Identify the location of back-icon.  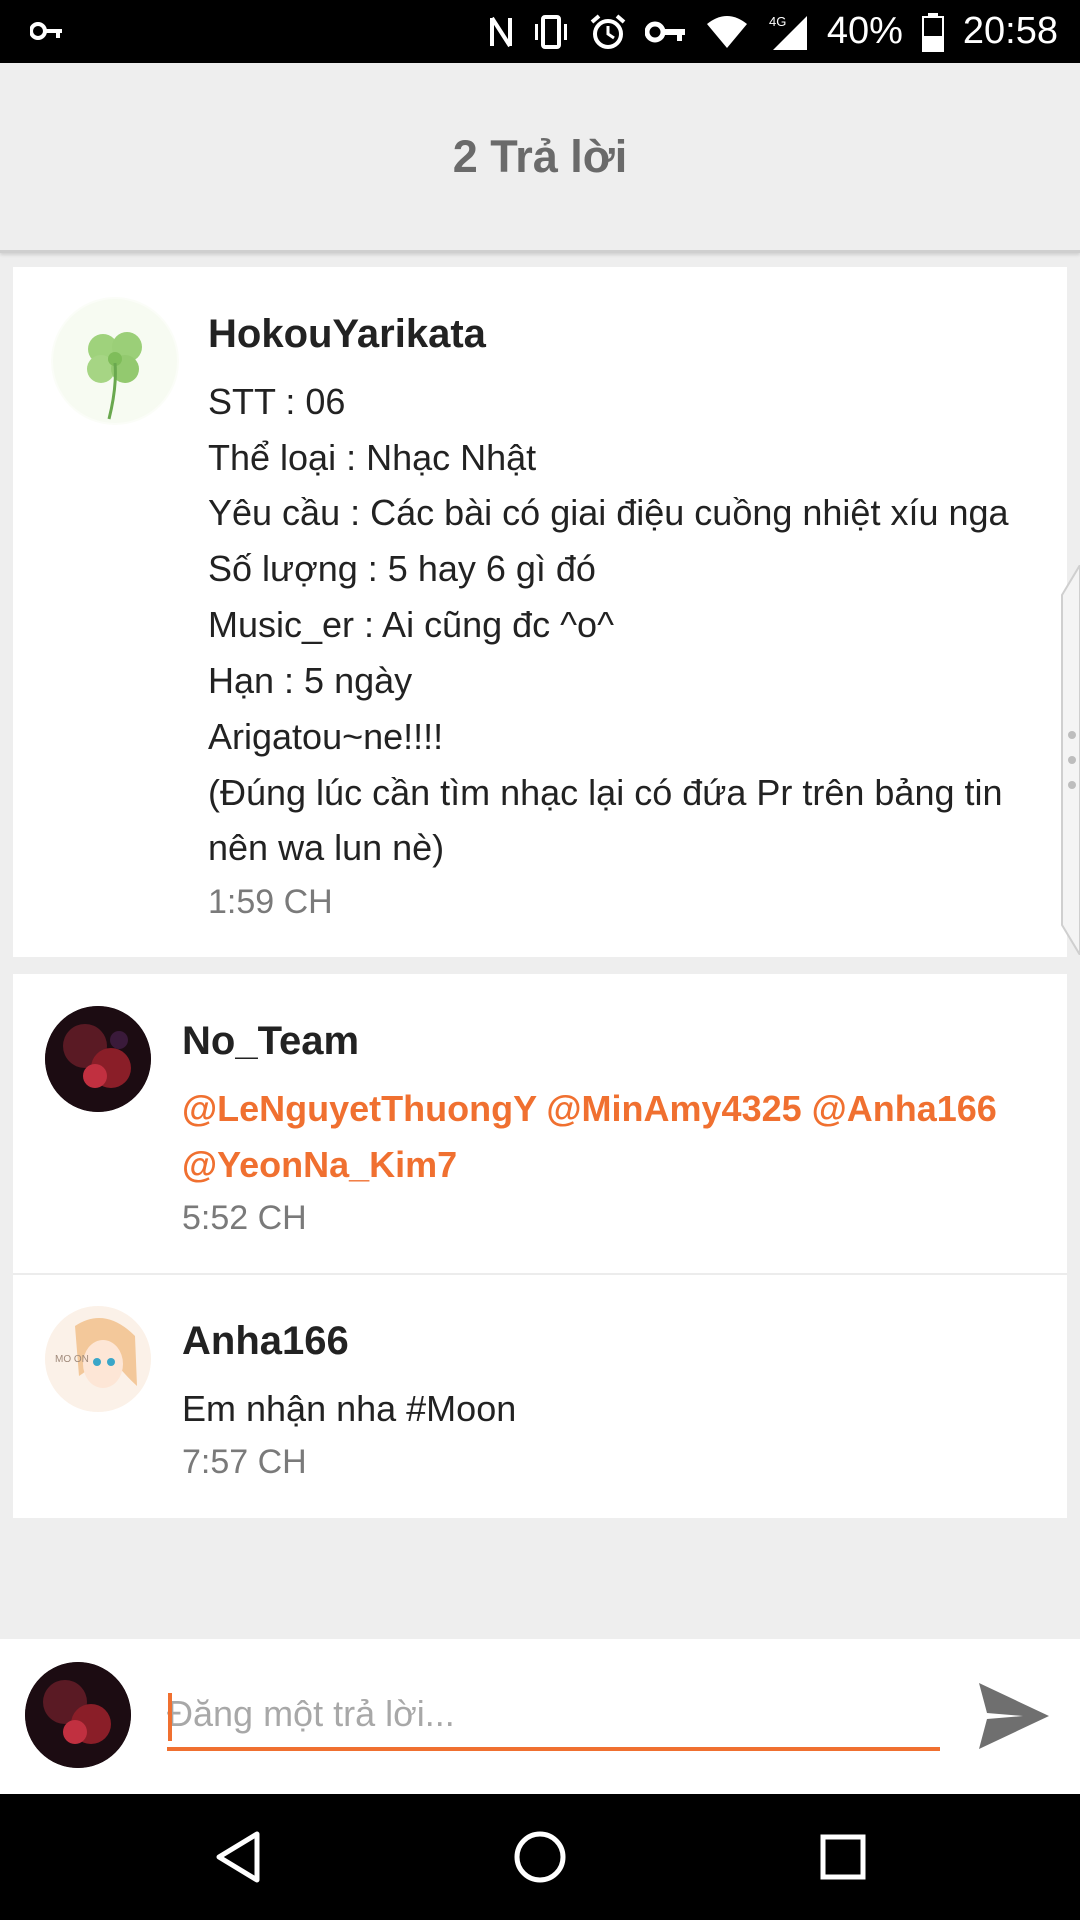
(238, 1857).